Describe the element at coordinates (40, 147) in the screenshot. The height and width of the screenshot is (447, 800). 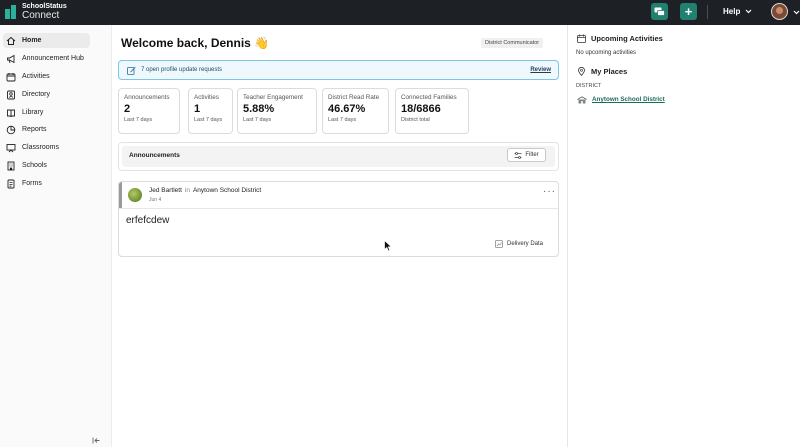
I see `sidebar-item-label: Classrooms` at that location.